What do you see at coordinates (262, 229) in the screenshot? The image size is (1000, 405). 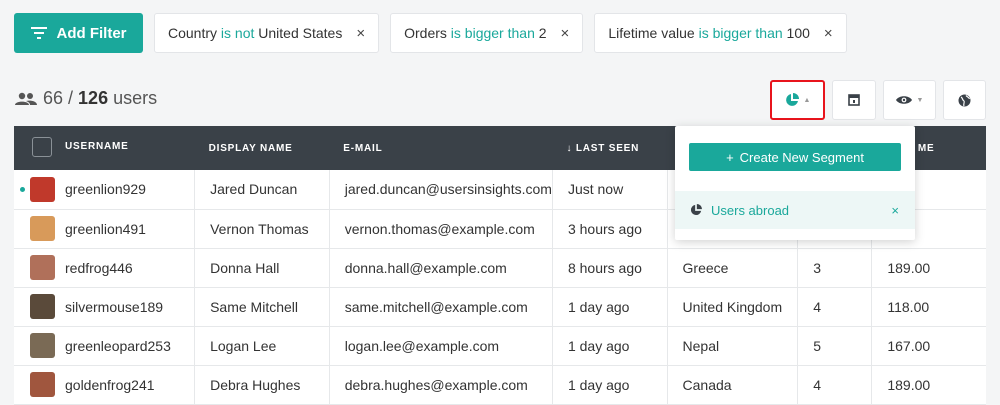 I see `cell-display-name: Vernon Thomas` at bounding box center [262, 229].